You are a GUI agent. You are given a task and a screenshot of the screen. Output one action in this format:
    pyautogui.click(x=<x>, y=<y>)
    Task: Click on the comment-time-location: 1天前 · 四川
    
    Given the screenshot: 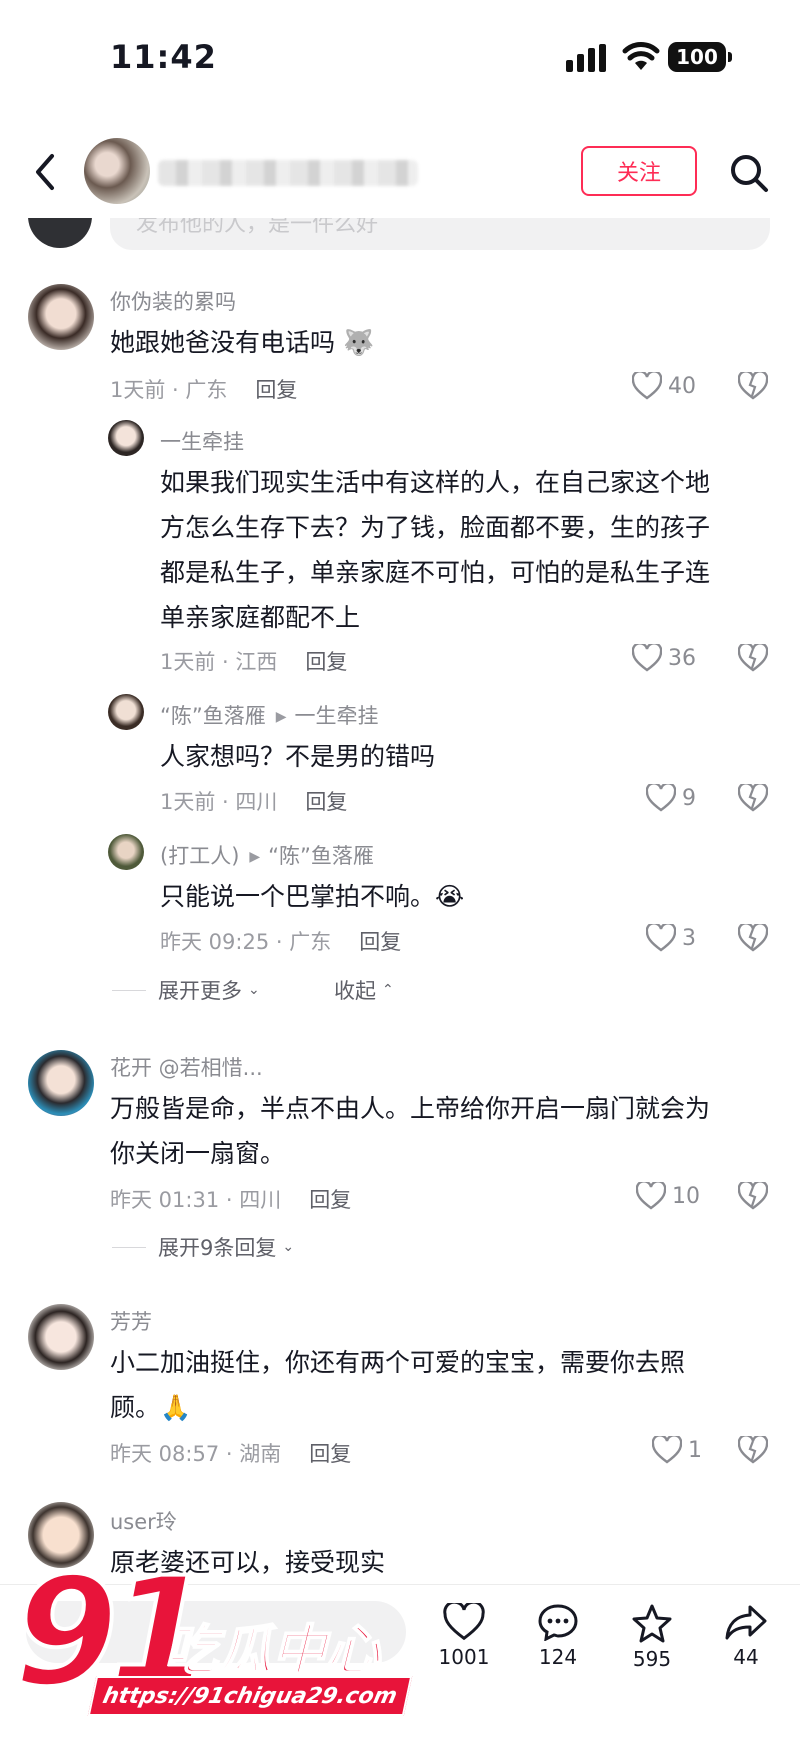 What is the action you would take?
    pyautogui.click(x=219, y=802)
    